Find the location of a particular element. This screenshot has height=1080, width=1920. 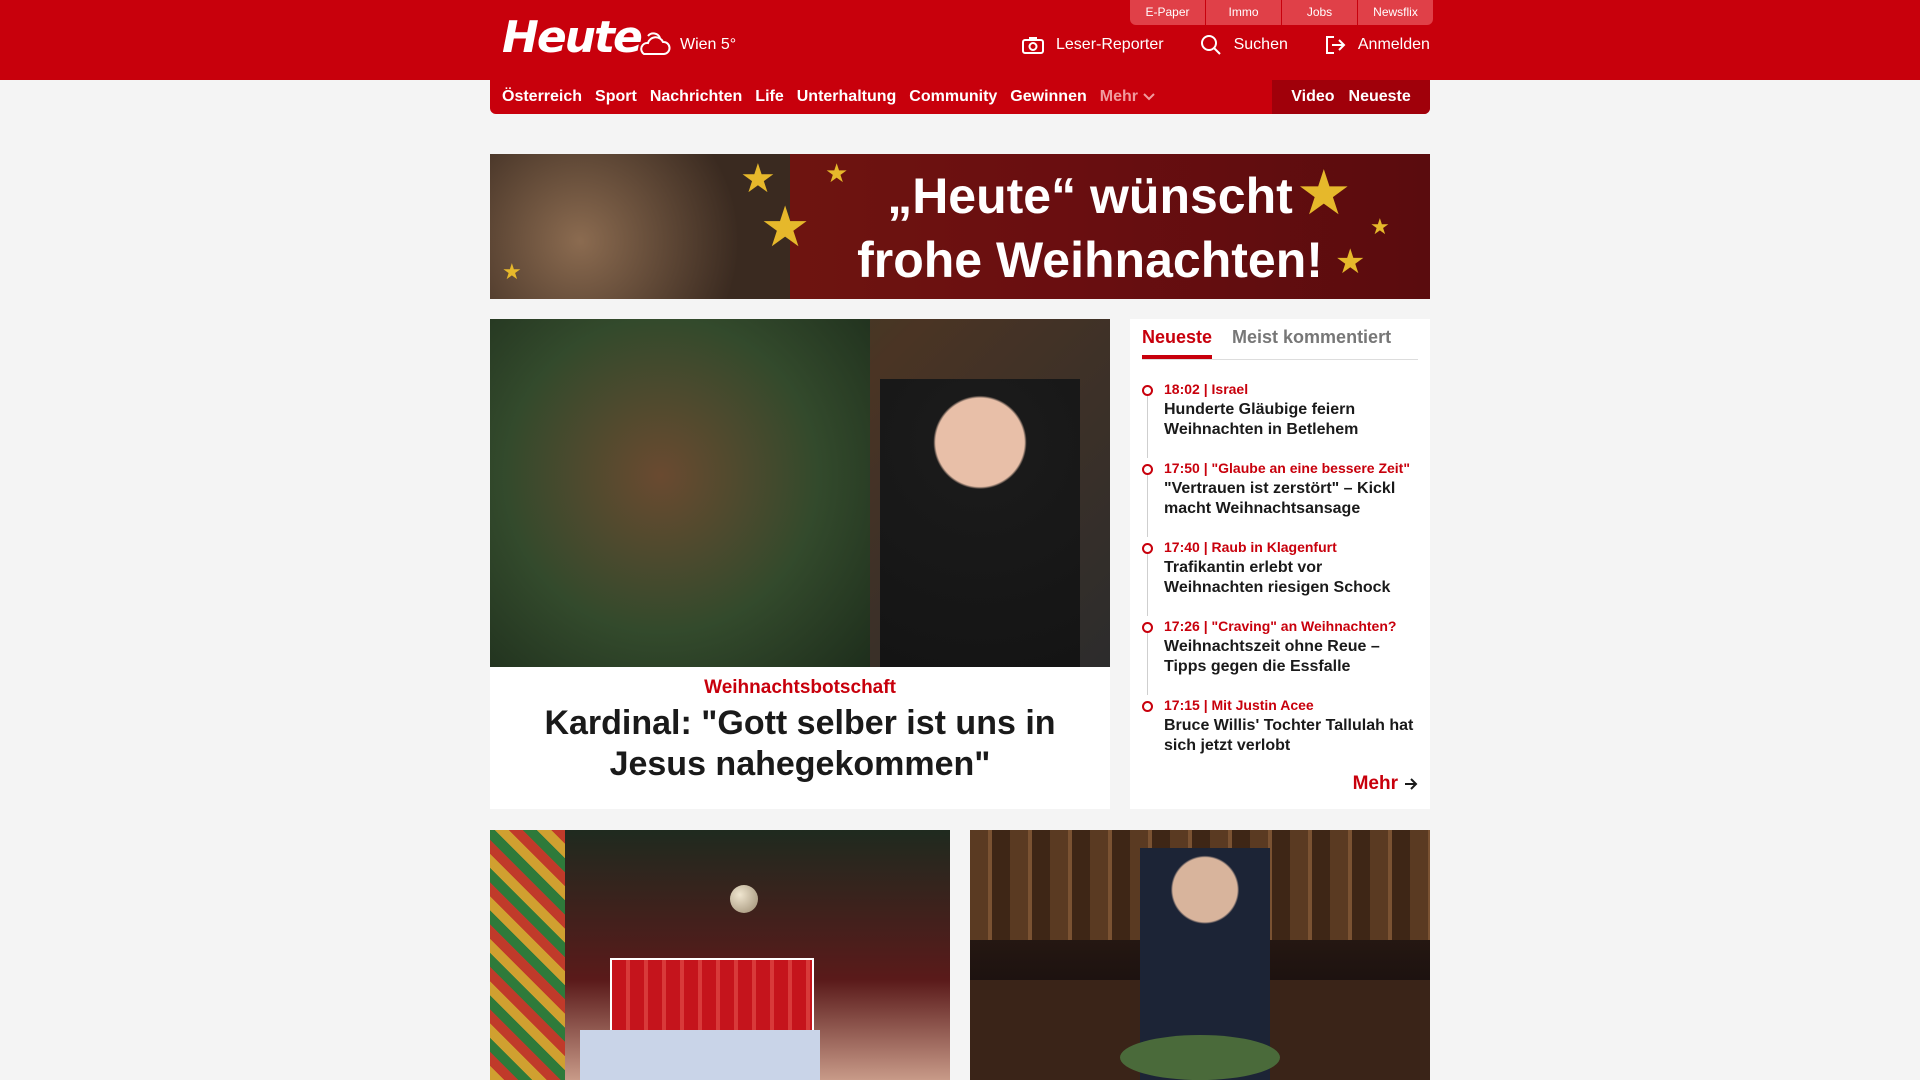

weather-widget: Wien 5° is located at coordinates (687, 45).